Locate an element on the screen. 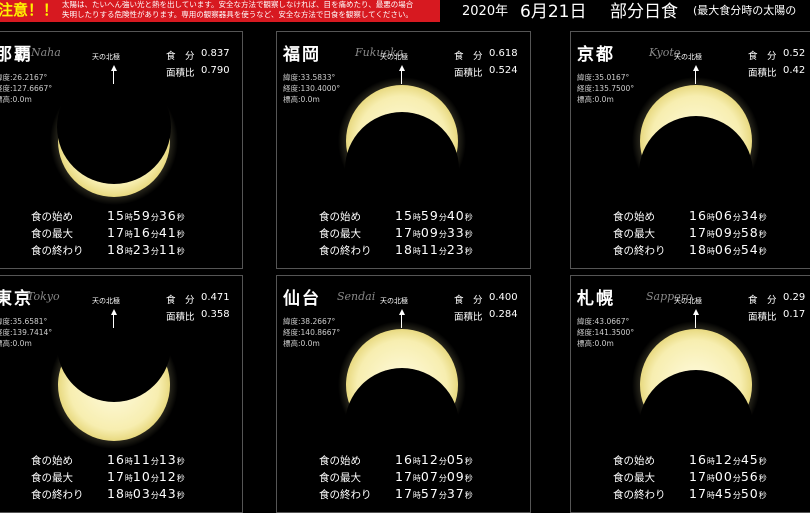 The image size is (810, 513). obscuration-value: 0.284 is located at coordinates (503, 314).